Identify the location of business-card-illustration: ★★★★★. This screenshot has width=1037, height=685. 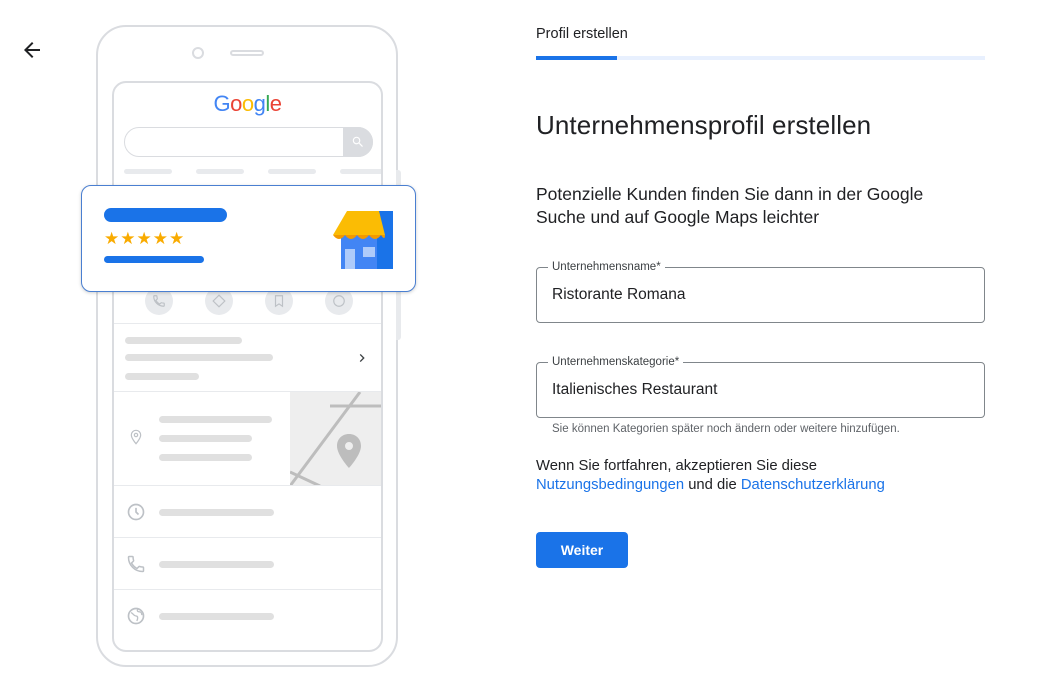
(248, 238).